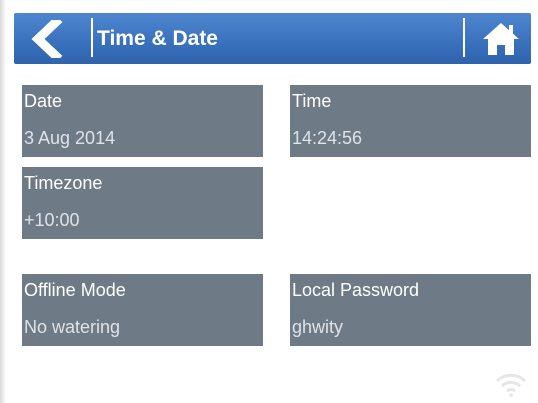 Image resolution: width=538 pixels, height=403 pixels. What do you see at coordinates (43, 101) in the screenshot?
I see `date-label: Date` at bounding box center [43, 101].